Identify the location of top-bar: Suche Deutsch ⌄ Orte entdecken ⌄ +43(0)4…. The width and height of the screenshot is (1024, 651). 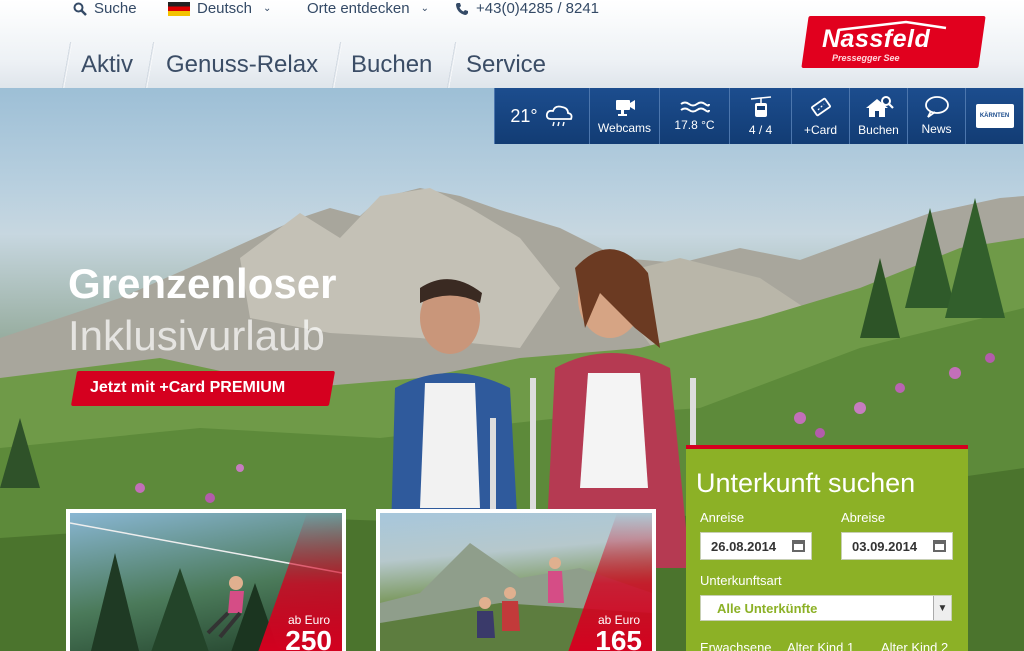
(350, 10).